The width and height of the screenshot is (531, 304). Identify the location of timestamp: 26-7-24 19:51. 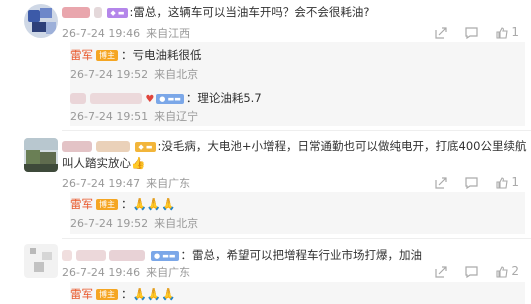
(109, 116).